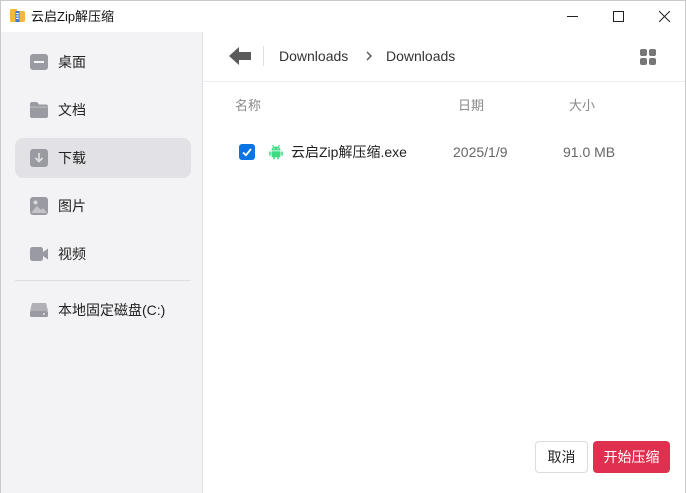 Image resolution: width=686 pixels, height=493 pixels. Describe the element at coordinates (72, 158) in the screenshot. I see `sidebar-item-label: 下载` at that location.